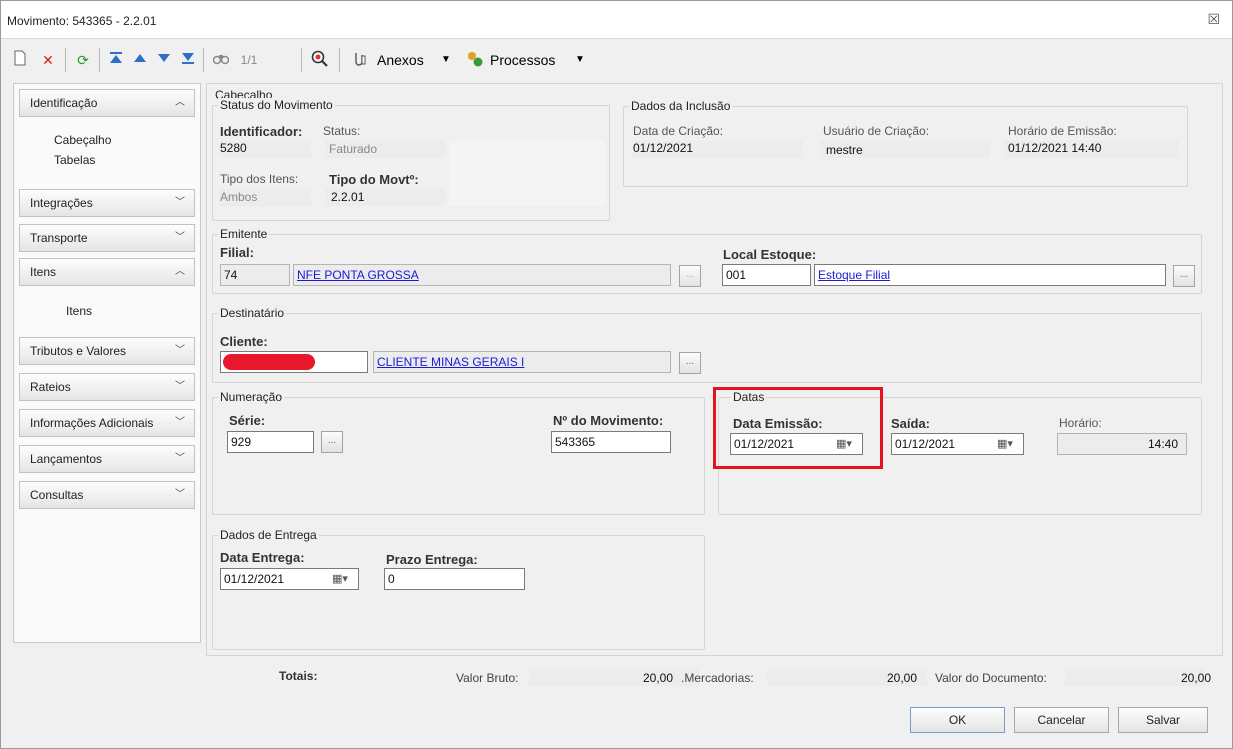 Image resolution: width=1233 pixels, height=749 pixels. Describe the element at coordinates (269, 362) in the screenshot. I see `redaction-mark` at that location.